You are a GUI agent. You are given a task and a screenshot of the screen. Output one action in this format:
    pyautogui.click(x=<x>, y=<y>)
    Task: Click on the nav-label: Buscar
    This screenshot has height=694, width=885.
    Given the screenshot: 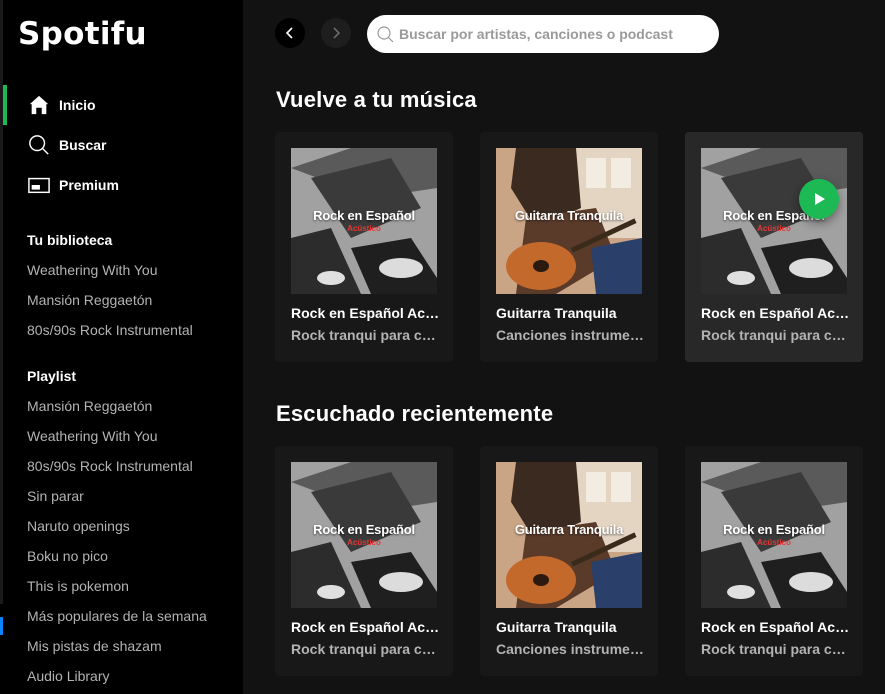 What is the action you would take?
    pyautogui.click(x=83, y=145)
    